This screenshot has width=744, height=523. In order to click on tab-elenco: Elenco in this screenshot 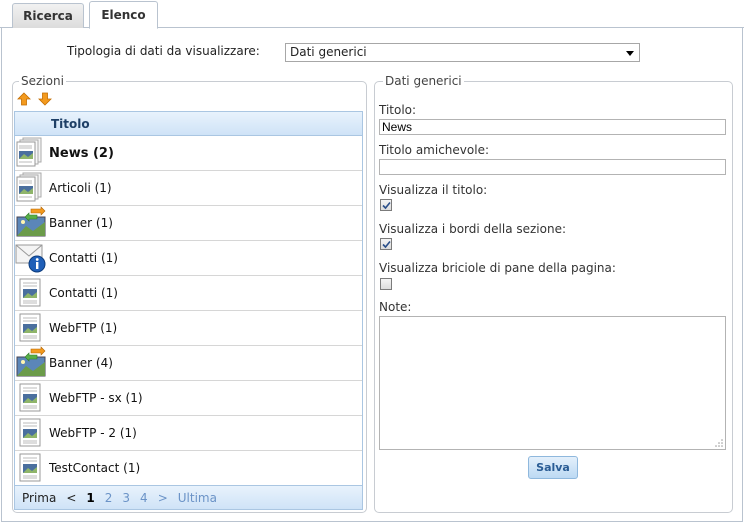, I will do `click(123, 15)`.